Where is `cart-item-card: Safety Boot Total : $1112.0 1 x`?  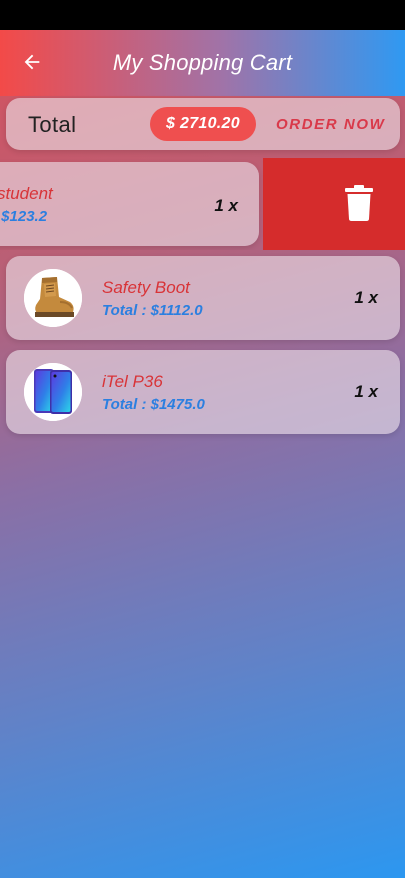 cart-item-card: Safety Boot Total : $1112.0 1 x is located at coordinates (203, 298).